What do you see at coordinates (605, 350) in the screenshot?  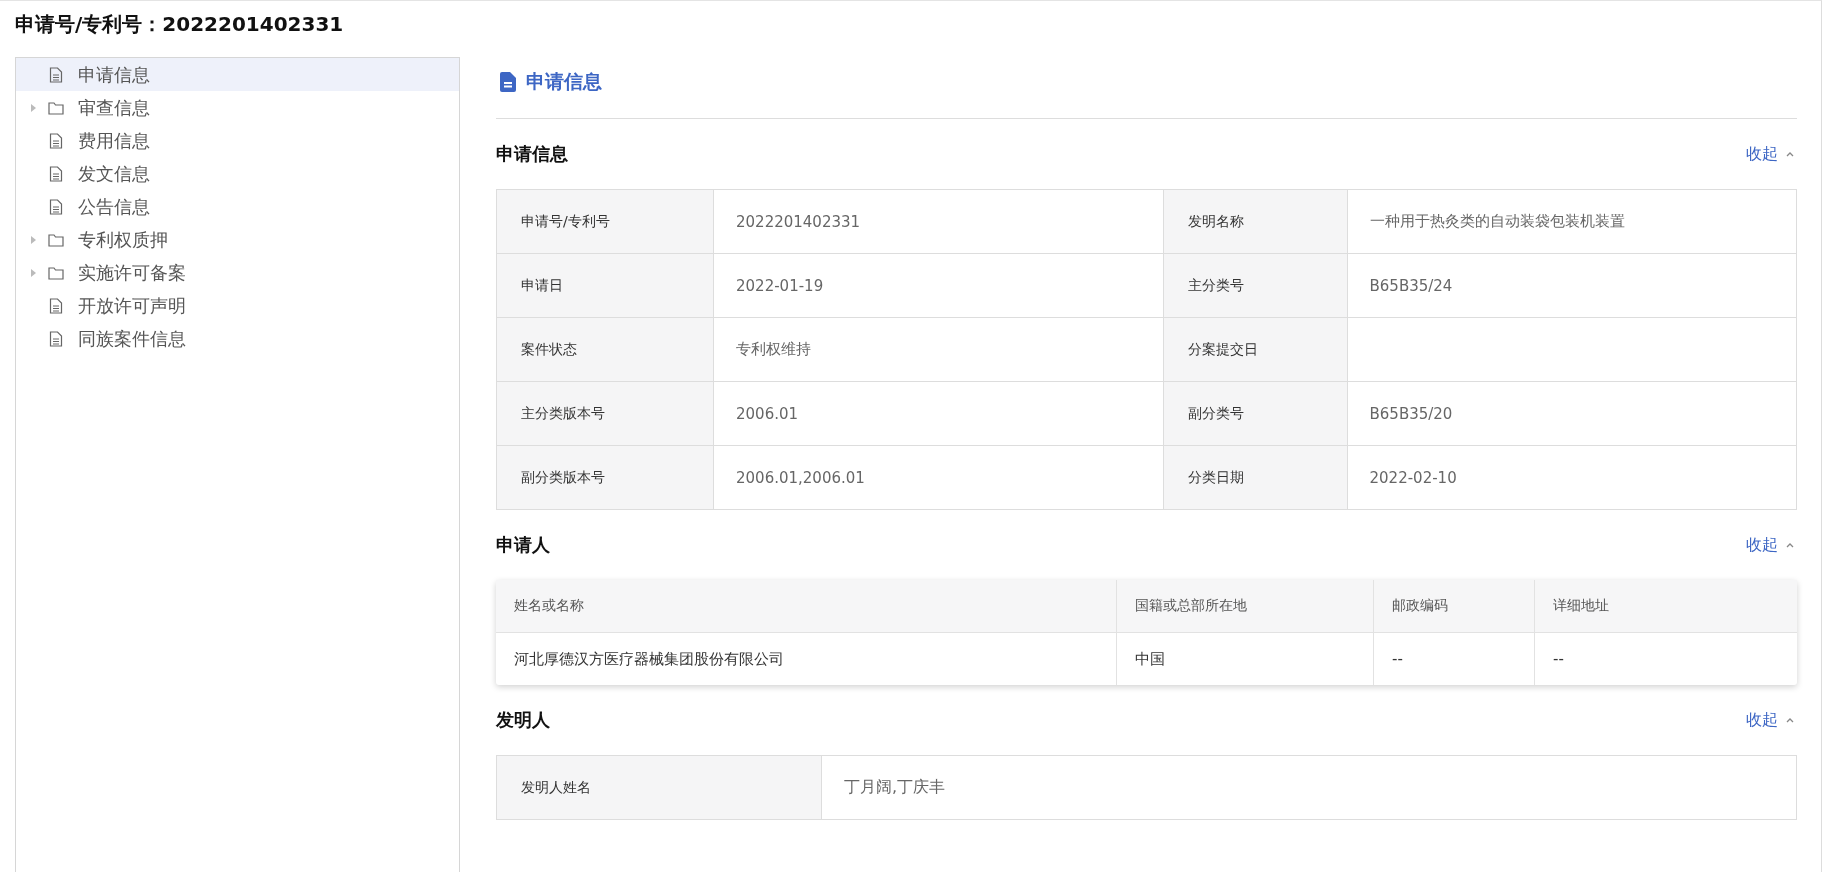 I see `field-label: 案件状态` at bounding box center [605, 350].